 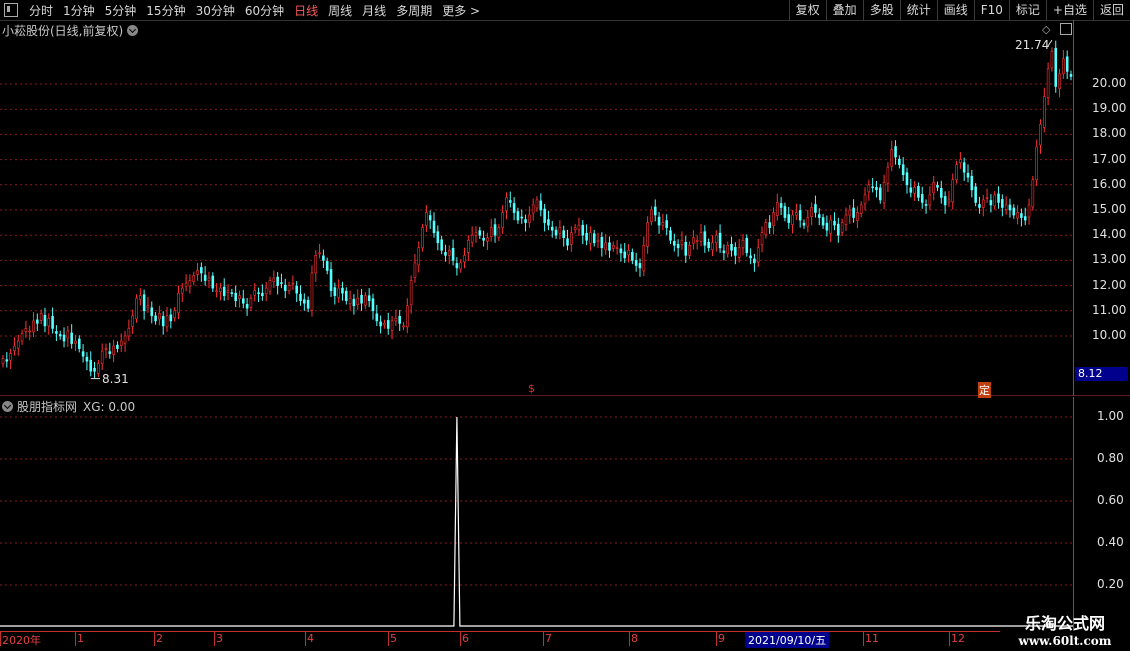 What do you see at coordinates (991, 10) in the screenshot?
I see `f10-button: F10` at bounding box center [991, 10].